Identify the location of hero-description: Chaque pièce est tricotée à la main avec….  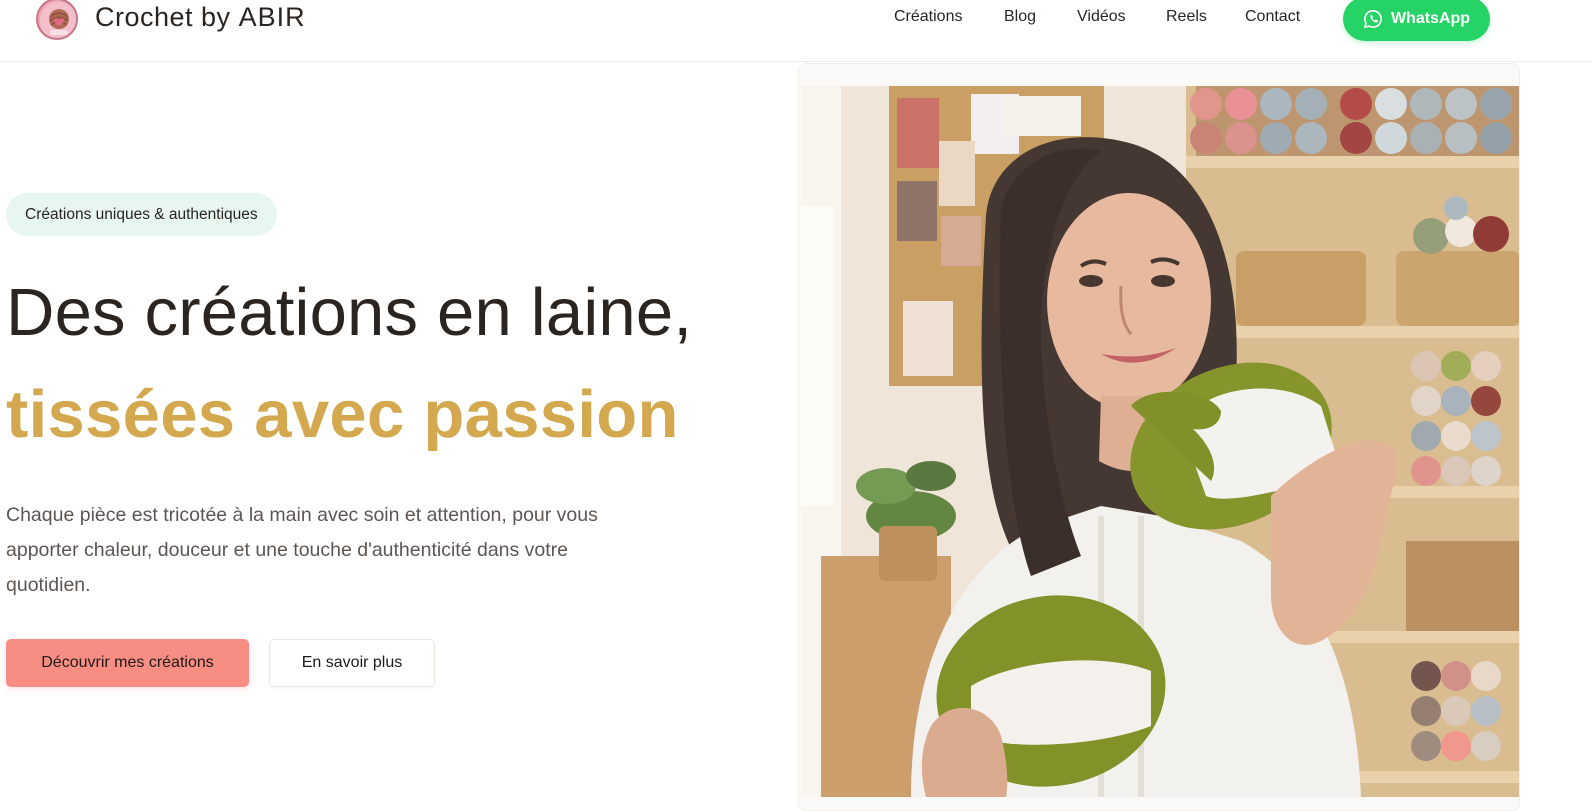
(302, 550).